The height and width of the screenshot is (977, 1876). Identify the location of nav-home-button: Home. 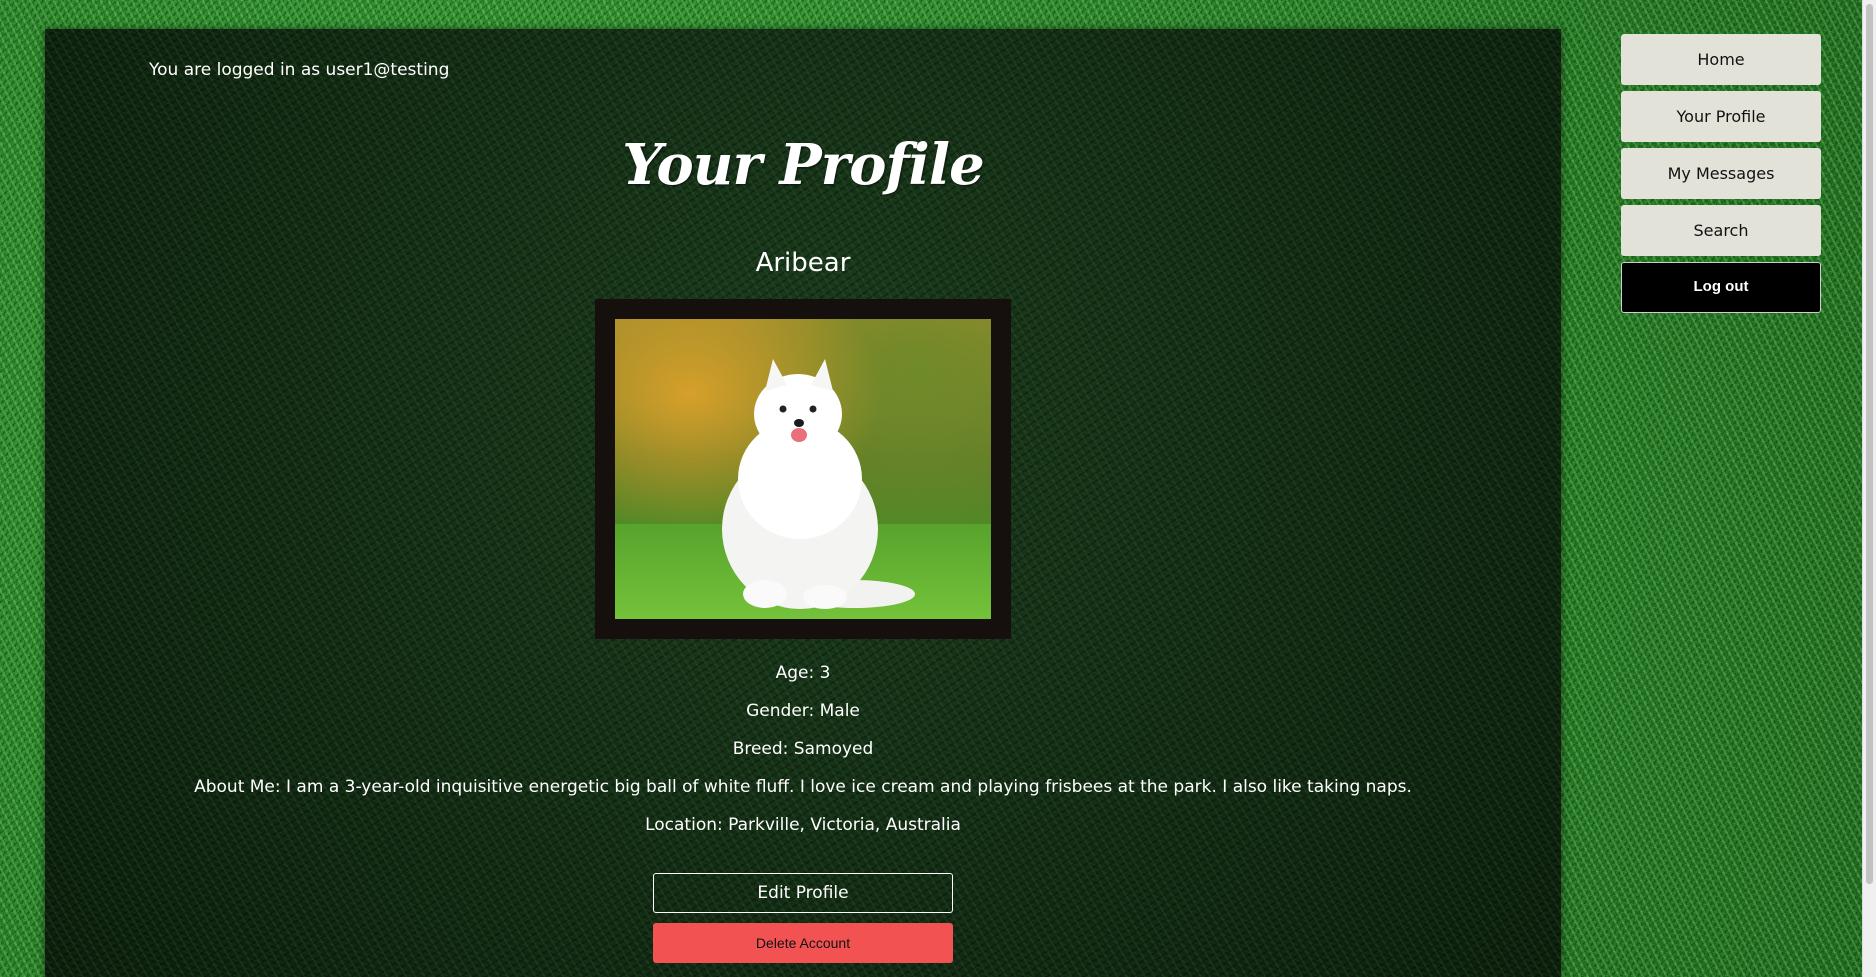
(1721, 59).